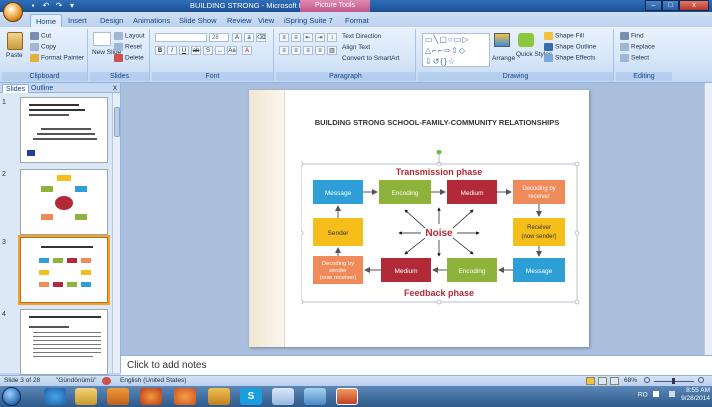  I want to click on shape-outline-button: Shape Outline, so click(570, 47).